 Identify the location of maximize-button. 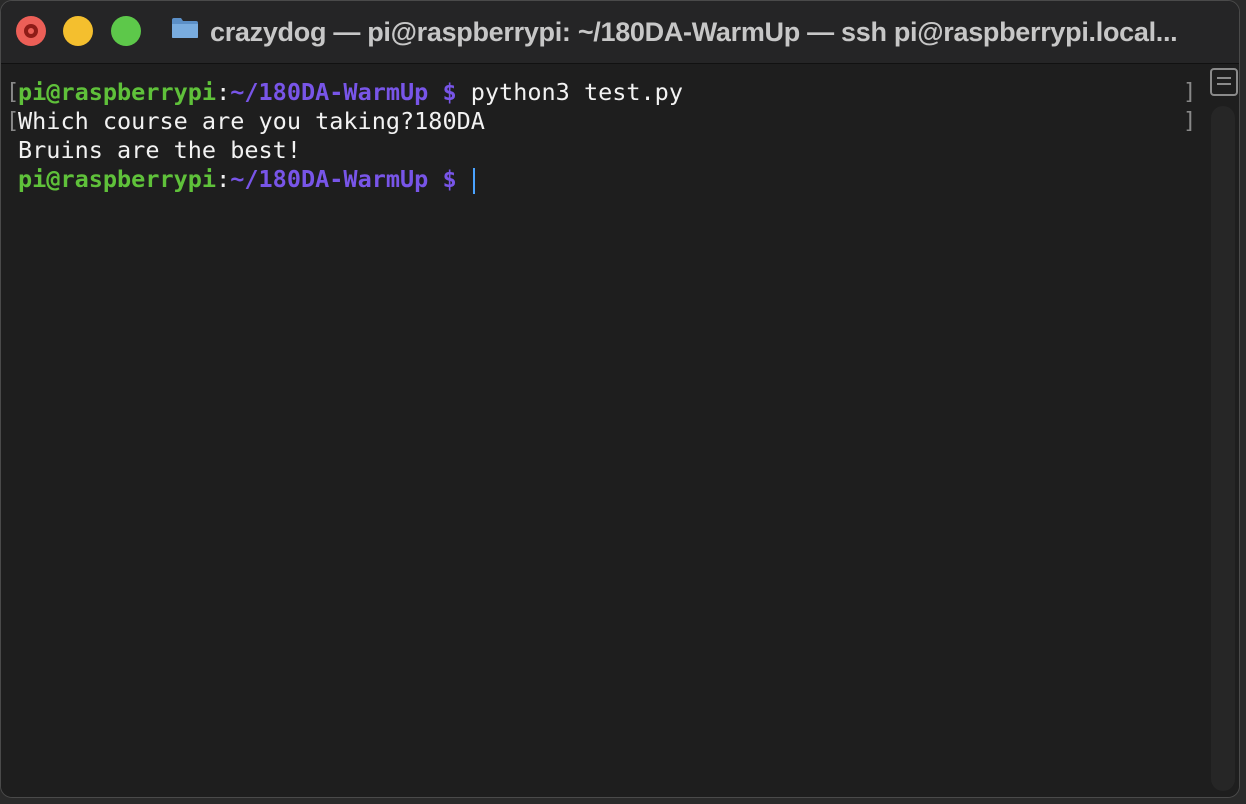
(126, 31).